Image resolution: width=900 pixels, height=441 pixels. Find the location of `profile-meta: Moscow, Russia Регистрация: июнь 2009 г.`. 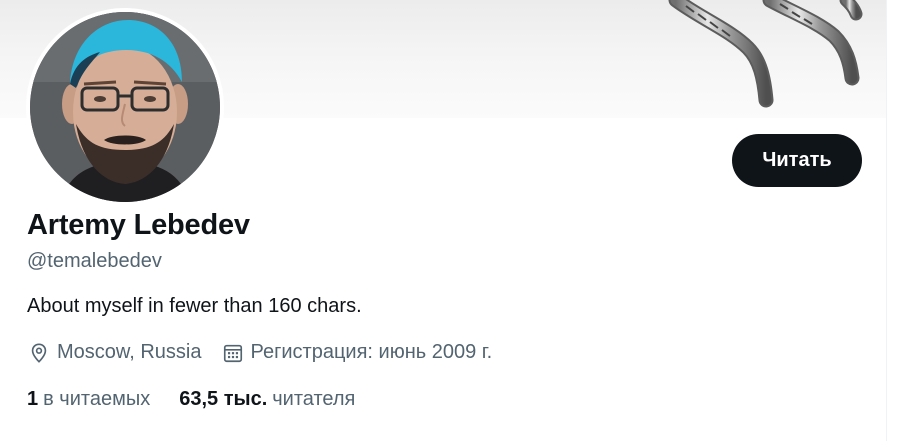

profile-meta: Moscow, Russia Регистрация: июнь 2009 г. is located at coordinates (260, 352).